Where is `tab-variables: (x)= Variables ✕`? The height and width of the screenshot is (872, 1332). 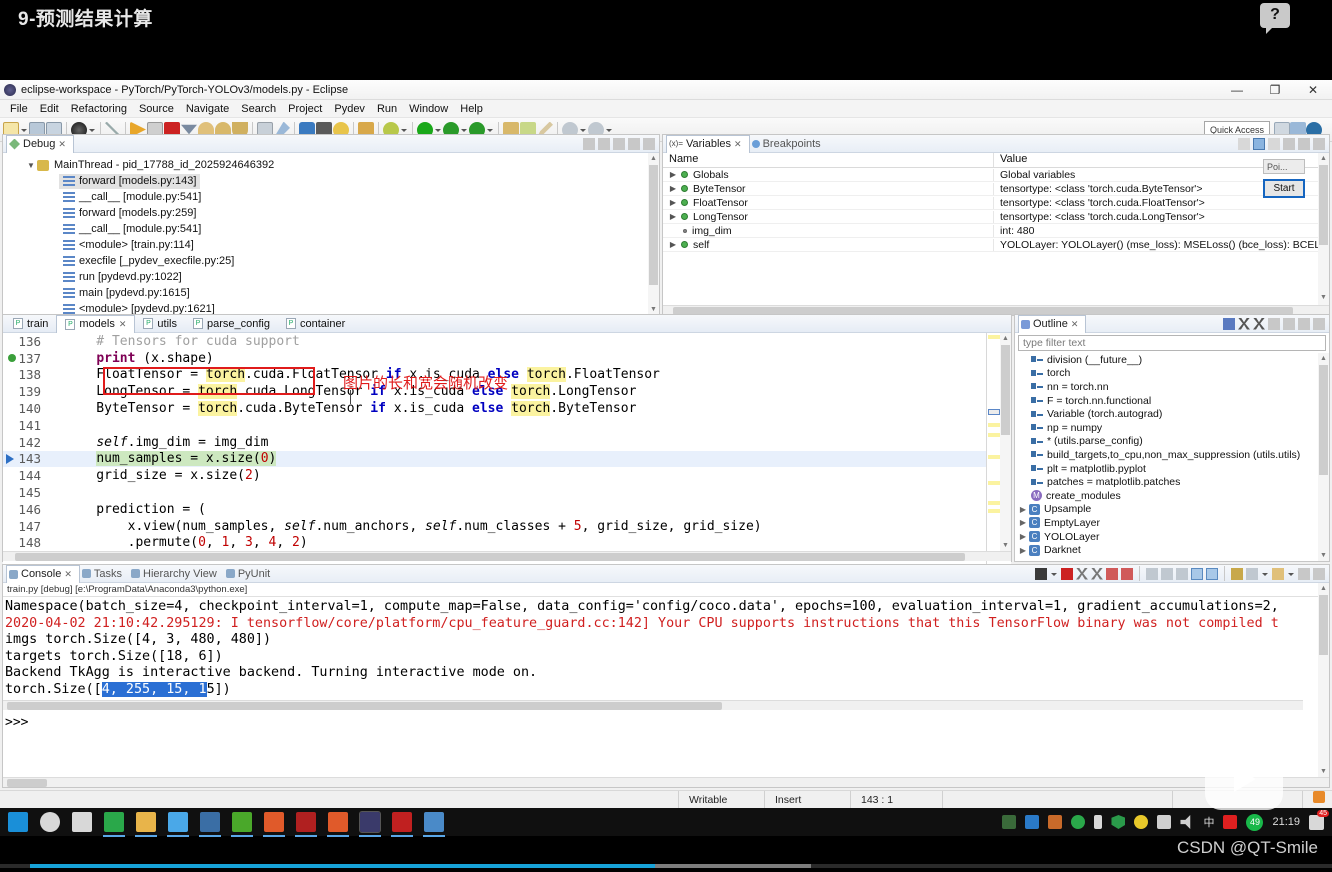 tab-variables: (x)= Variables ✕ is located at coordinates (708, 143).